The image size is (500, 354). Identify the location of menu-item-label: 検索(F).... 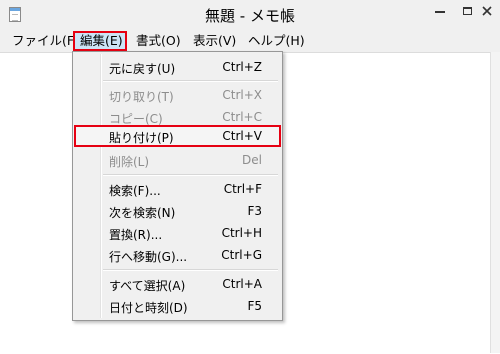
(135, 191).